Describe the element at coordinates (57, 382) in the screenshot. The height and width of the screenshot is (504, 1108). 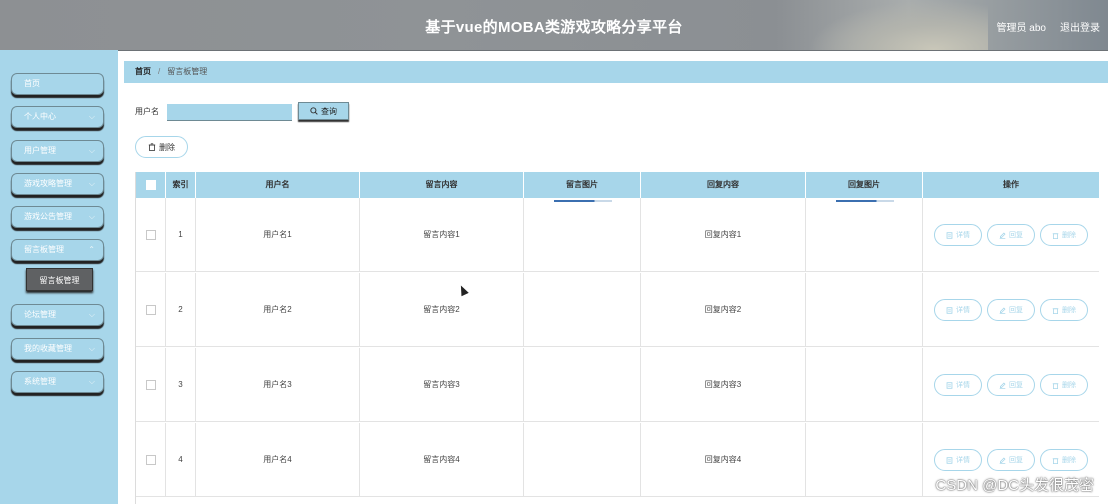
I see `sidebar-item-system-management: 系统管理 ⌵` at that location.